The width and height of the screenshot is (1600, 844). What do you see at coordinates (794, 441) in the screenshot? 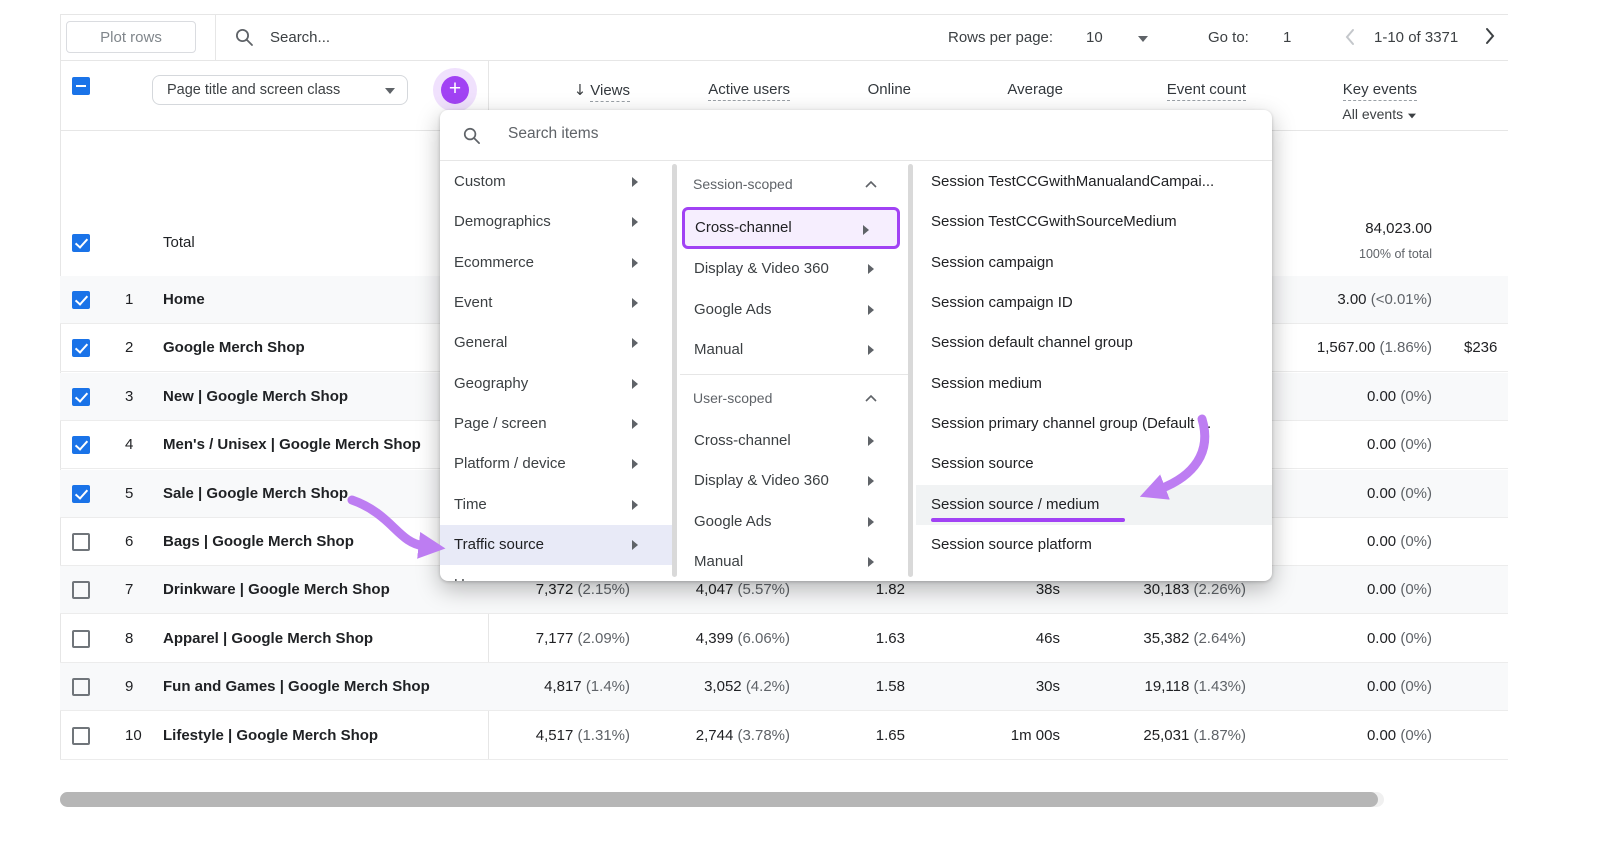
I see `menu-group-user-cross-channel: Cross-channel` at bounding box center [794, 441].